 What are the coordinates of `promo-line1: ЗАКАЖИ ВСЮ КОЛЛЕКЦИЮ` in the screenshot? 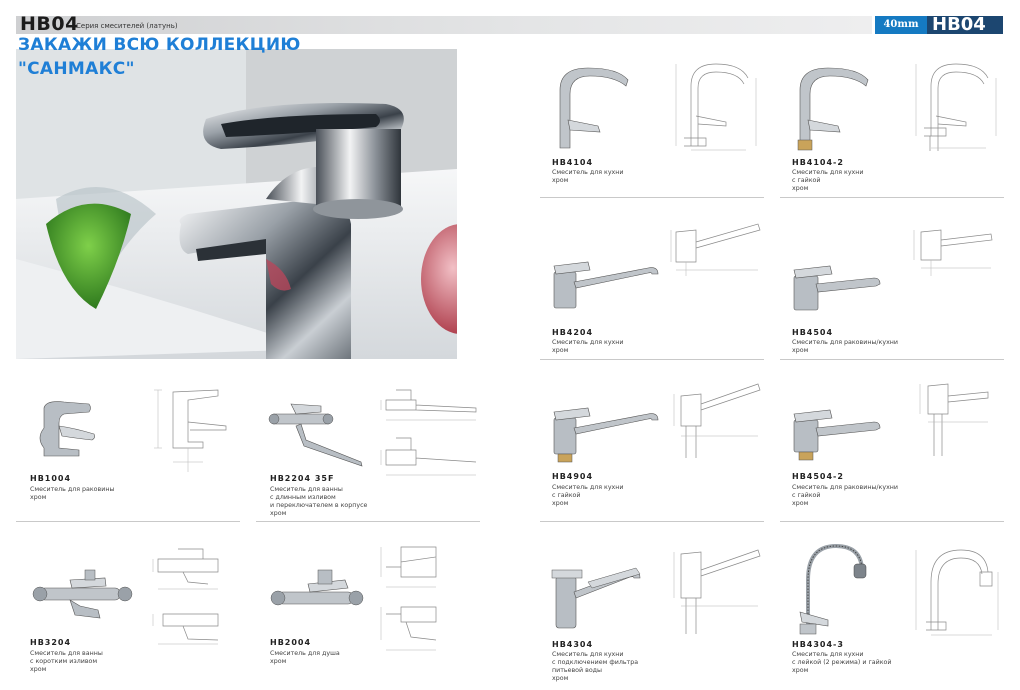 It's located at (159, 45).